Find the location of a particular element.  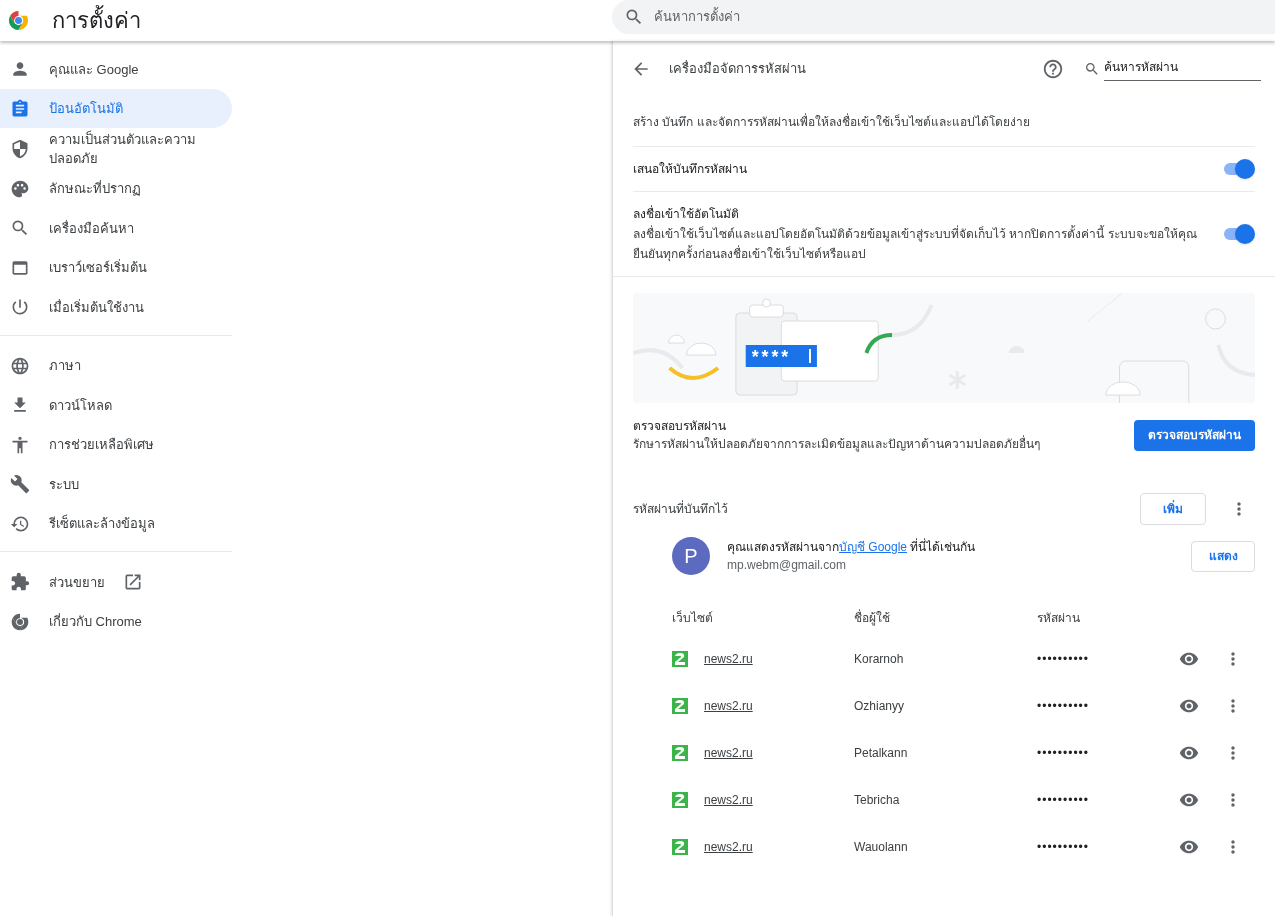

password-illustration-drawing: **** is located at coordinates (944, 348).